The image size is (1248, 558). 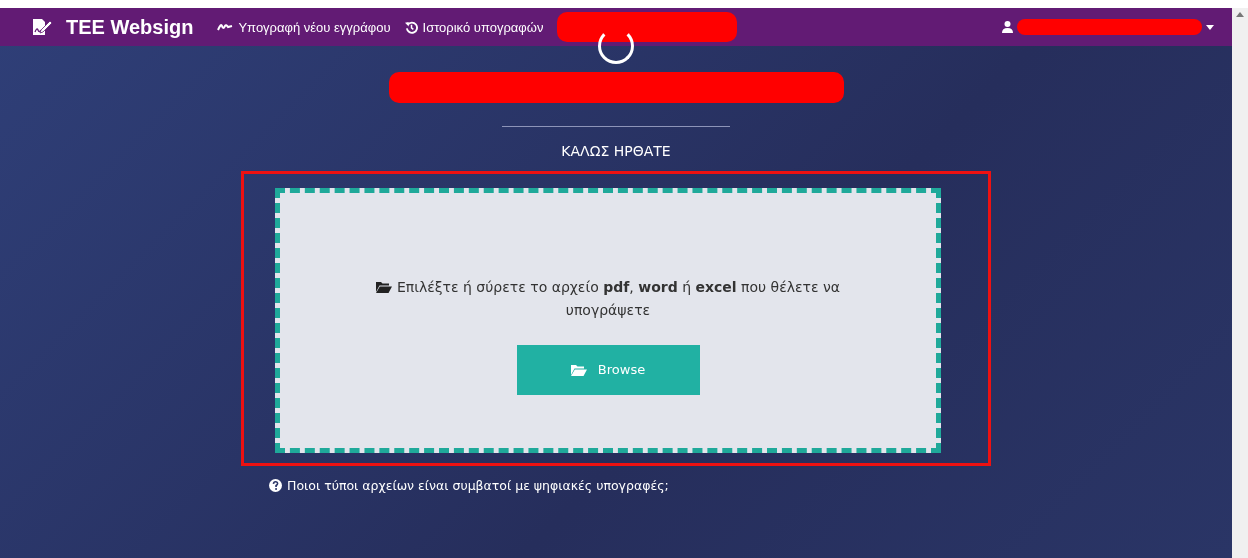 I want to click on signature-icon, so click(x=225, y=27).